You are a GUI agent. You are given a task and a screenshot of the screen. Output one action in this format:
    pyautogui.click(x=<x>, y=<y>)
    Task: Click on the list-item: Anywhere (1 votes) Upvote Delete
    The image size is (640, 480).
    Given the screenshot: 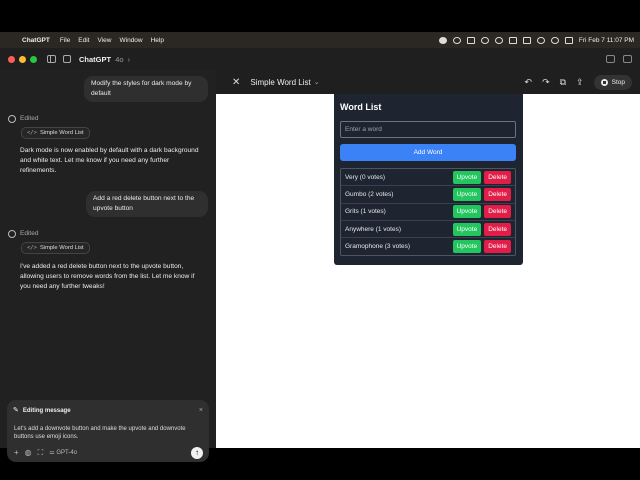 What is the action you would take?
    pyautogui.click(x=428, y=230)
    